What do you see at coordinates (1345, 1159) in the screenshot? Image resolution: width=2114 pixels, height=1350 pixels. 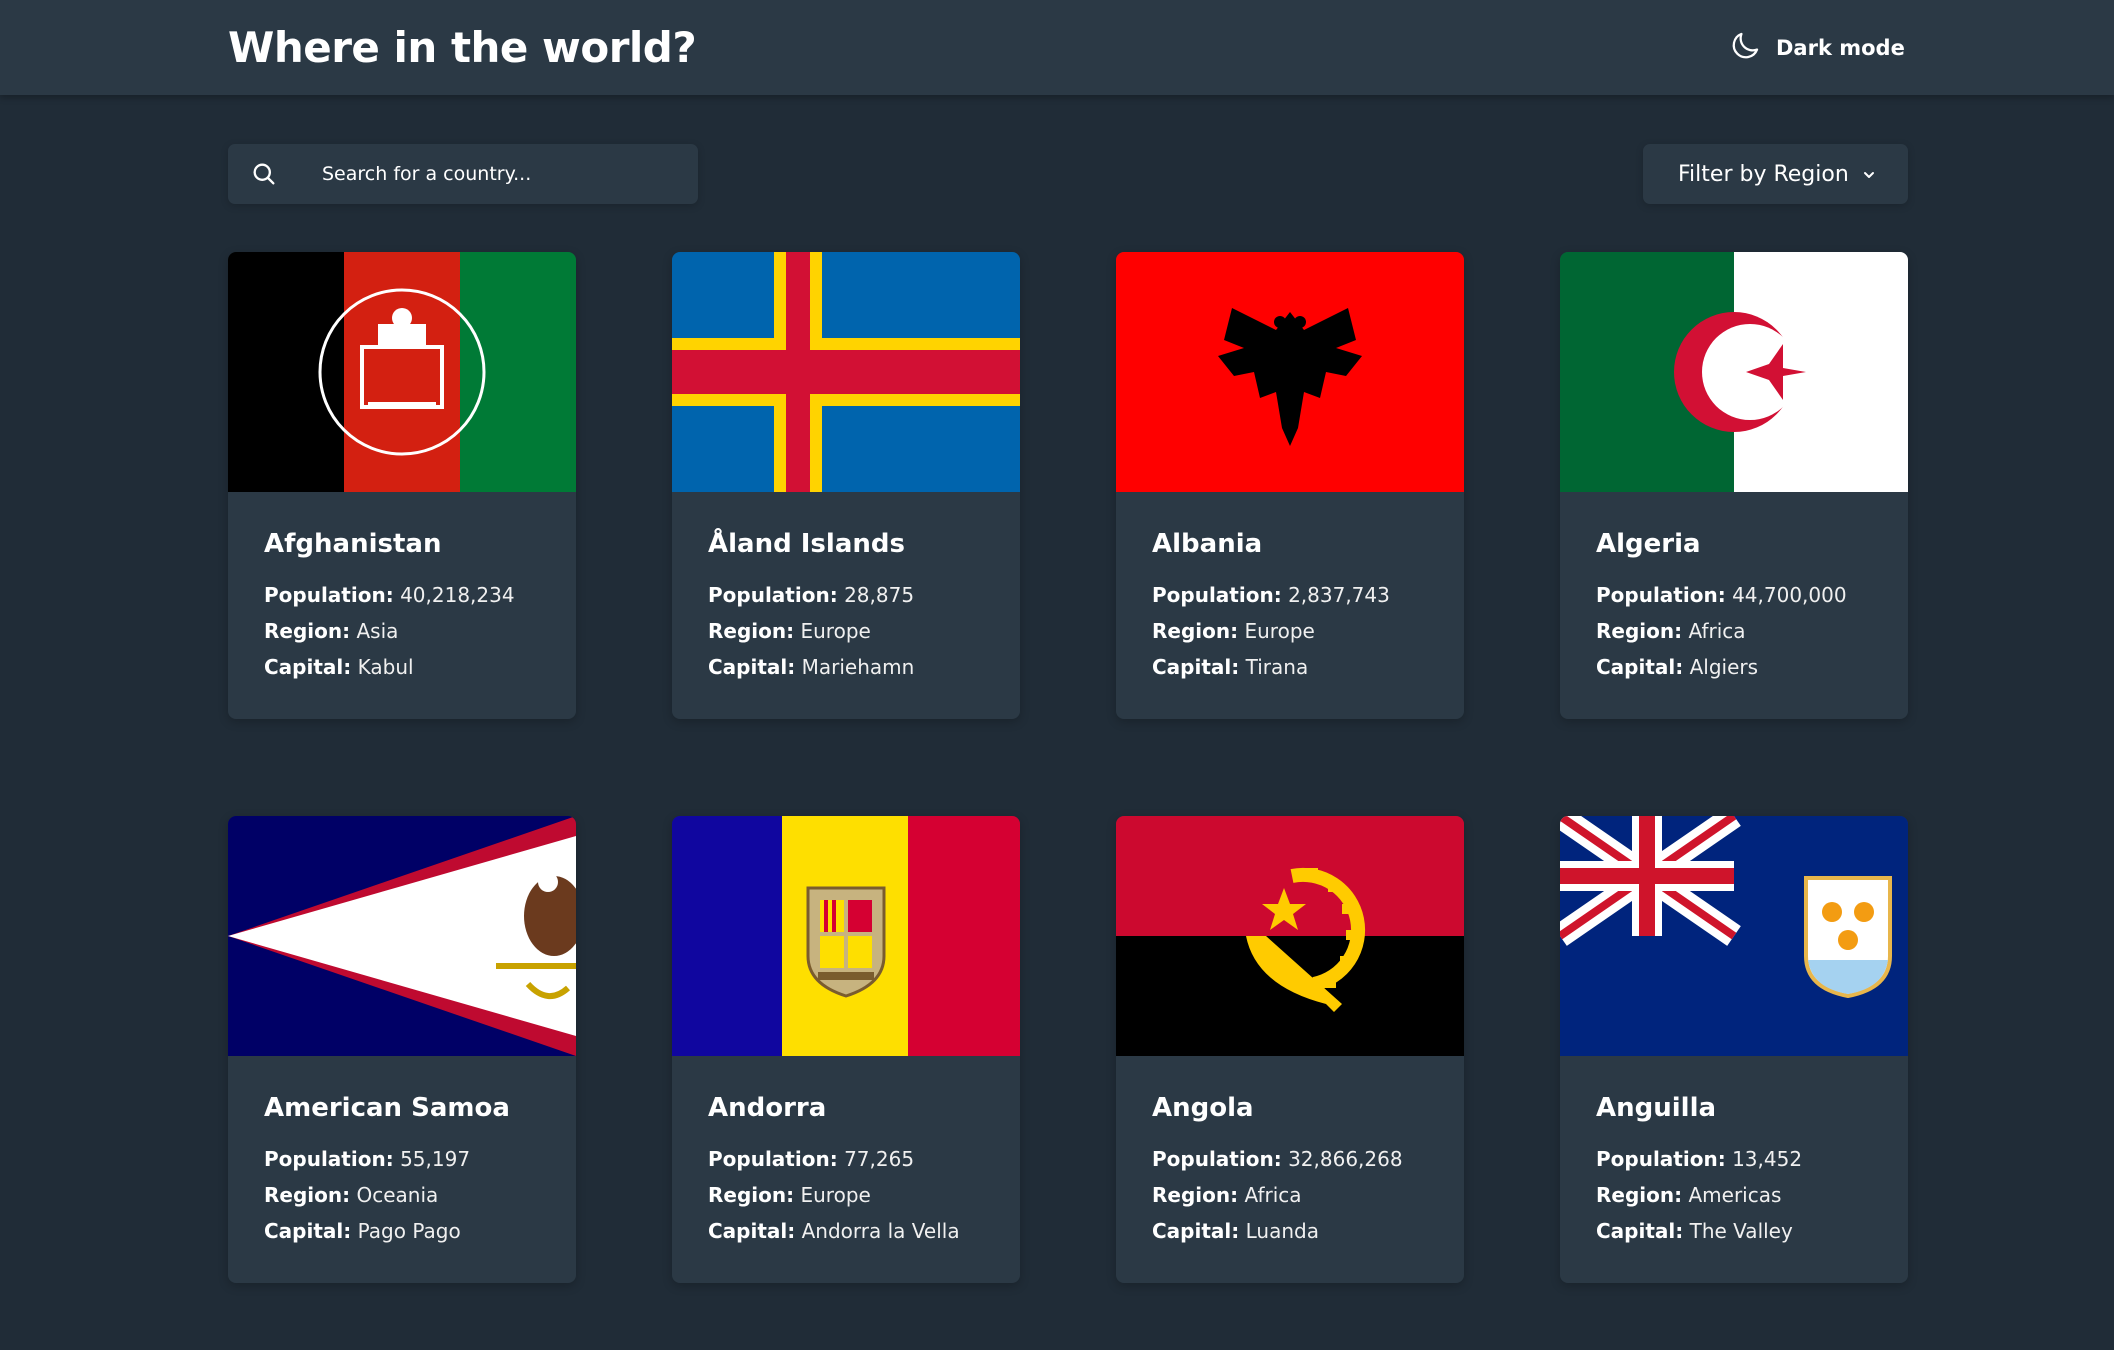 I see `population-value: 32,866,268` at bounding box center [1345, 1159].